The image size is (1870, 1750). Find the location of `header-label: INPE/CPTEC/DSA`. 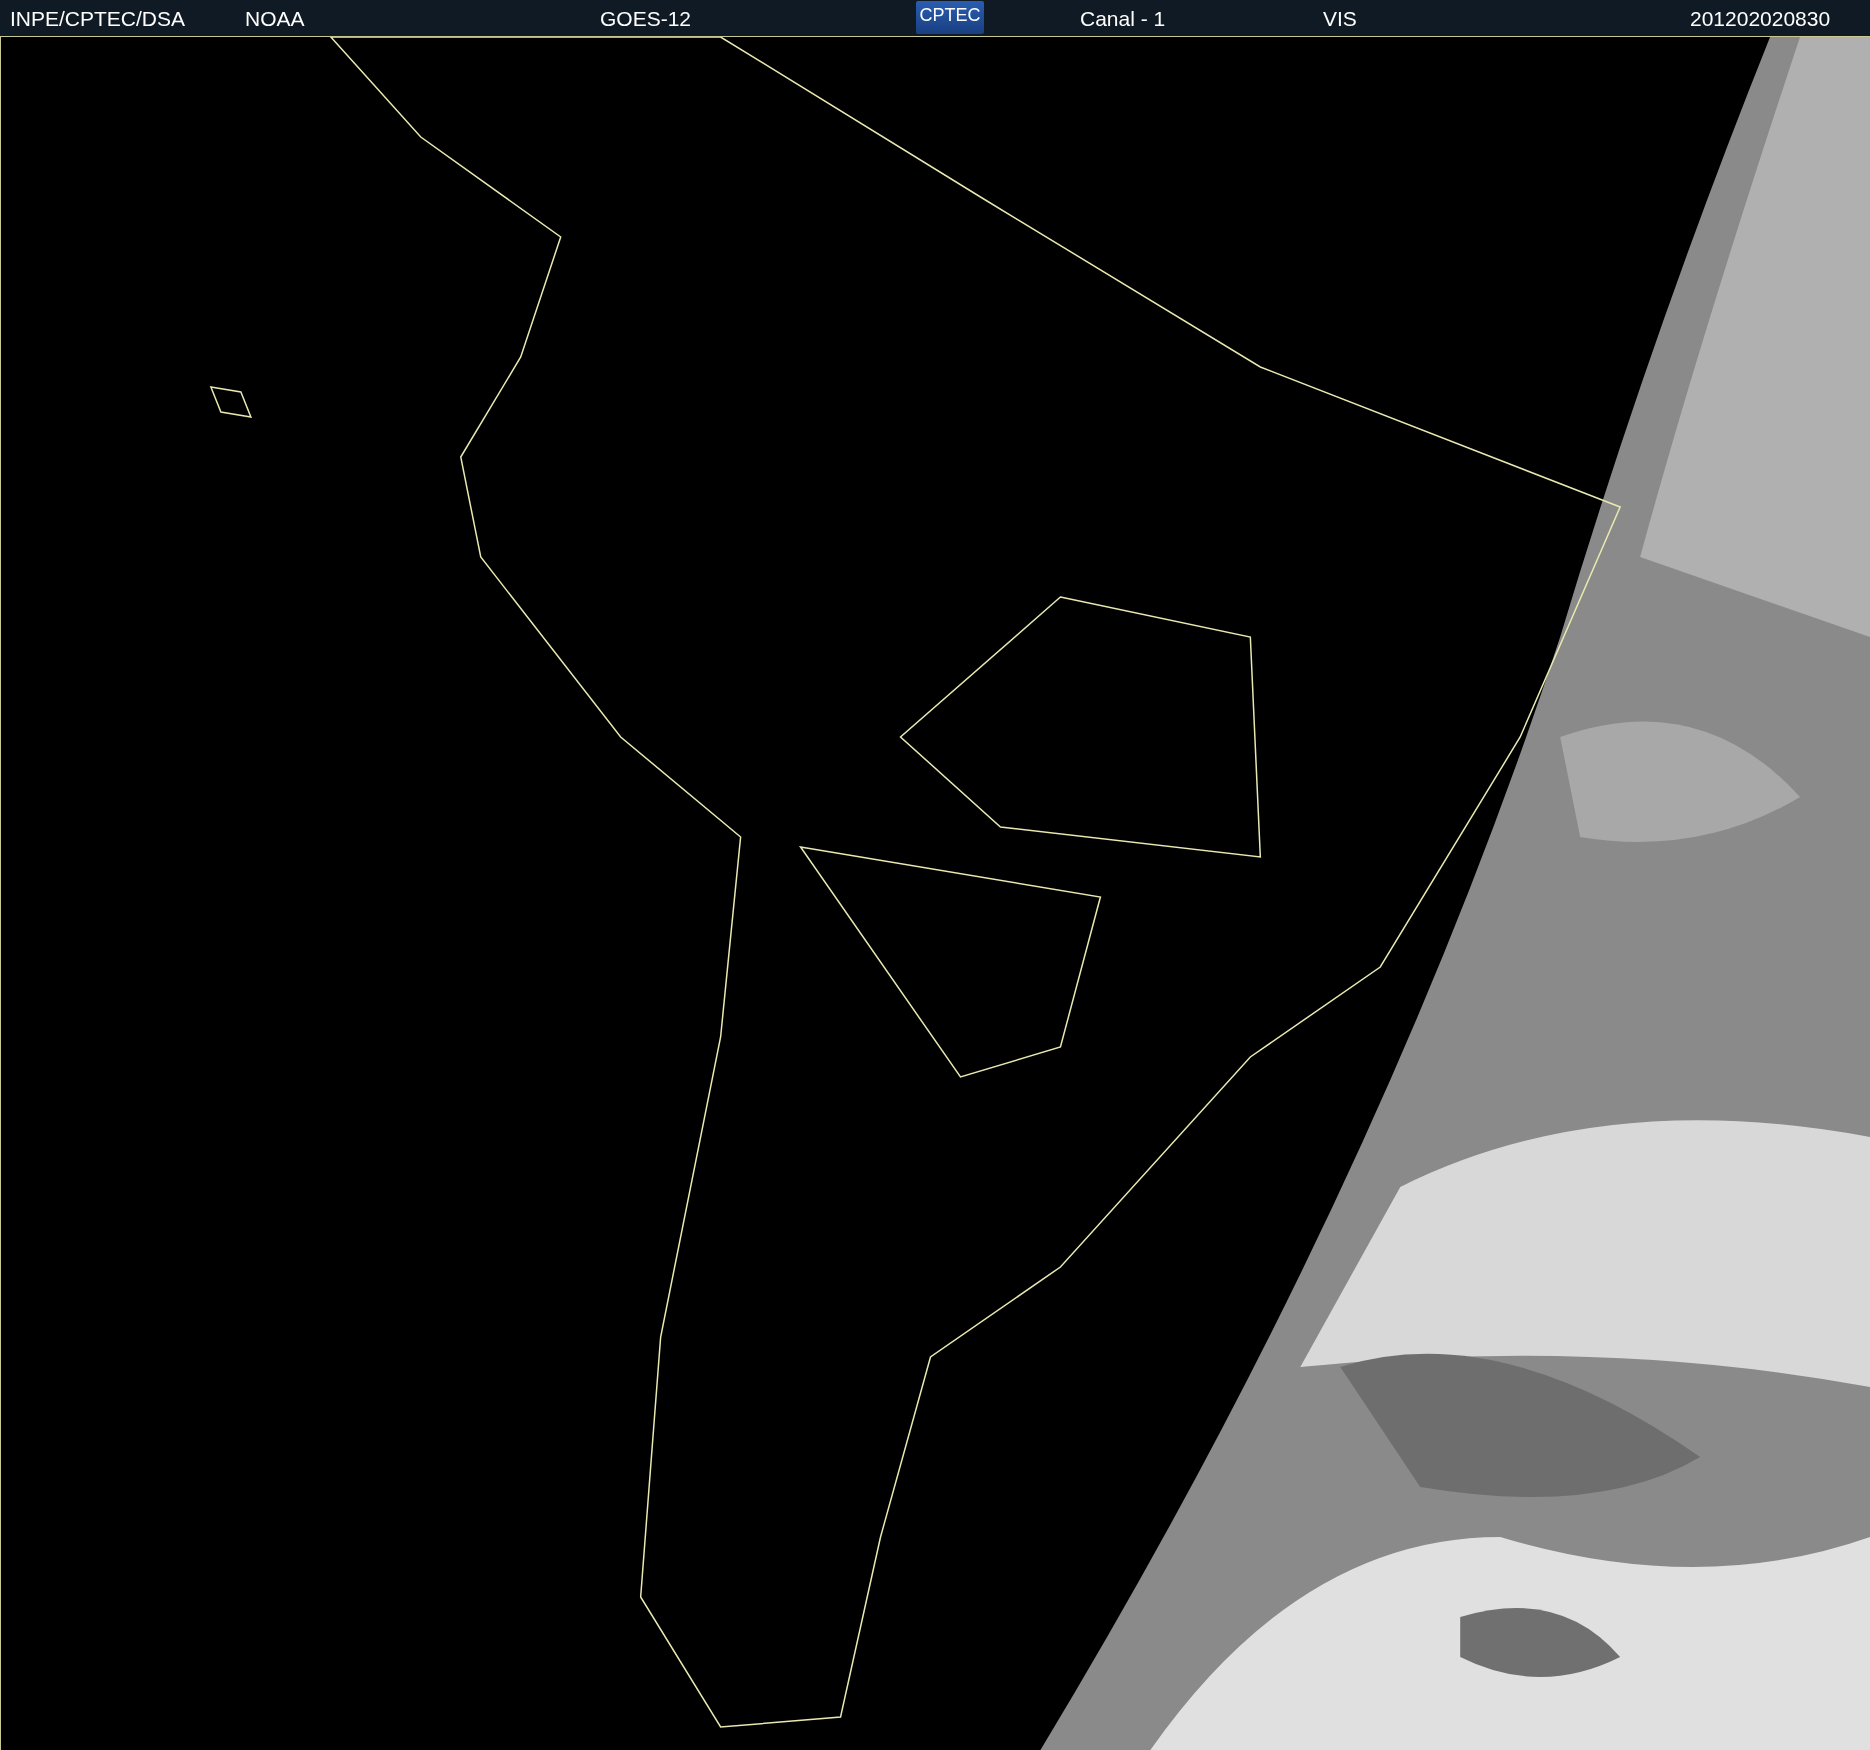

header-label: INPE/CPTEC/DSA is located at coordinates (98, 19).